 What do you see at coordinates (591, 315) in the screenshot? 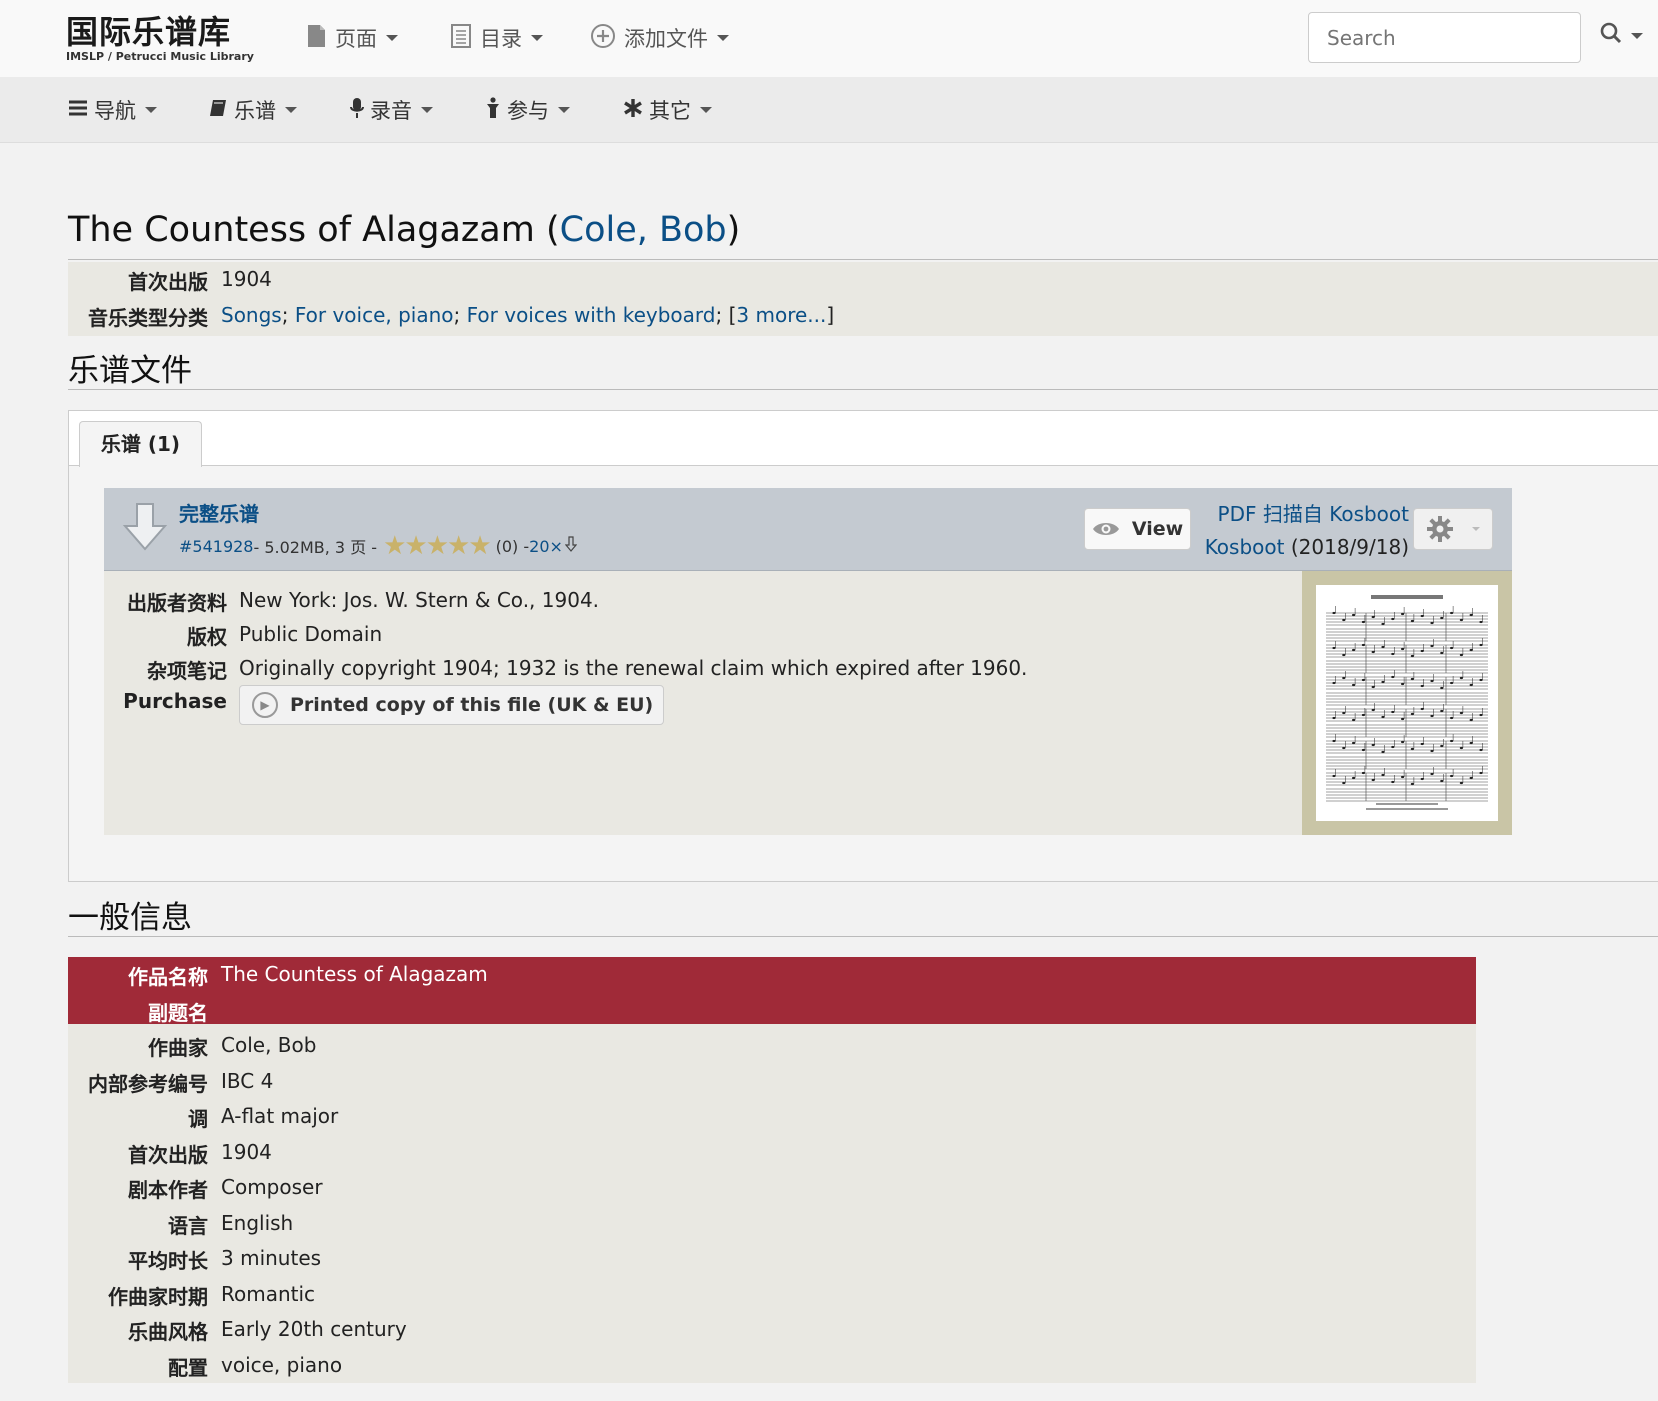
I see `genre-link-voices-keyboard: For voices with keyboard` at bounding box center [591, 315].